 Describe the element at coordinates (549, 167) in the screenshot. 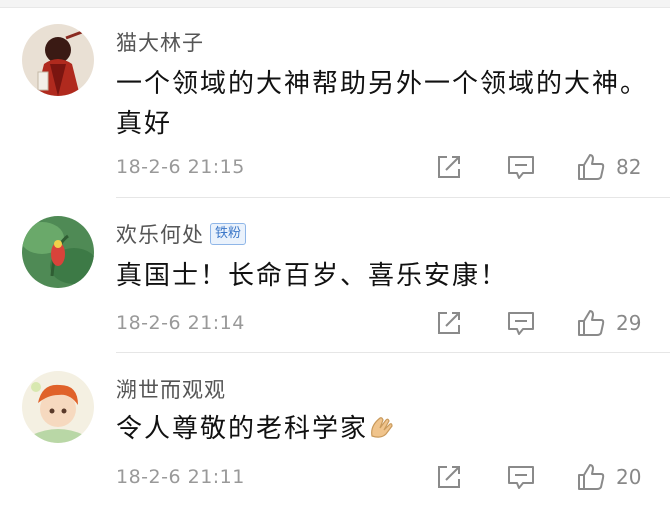

I see `action-bar: 82` at that location.